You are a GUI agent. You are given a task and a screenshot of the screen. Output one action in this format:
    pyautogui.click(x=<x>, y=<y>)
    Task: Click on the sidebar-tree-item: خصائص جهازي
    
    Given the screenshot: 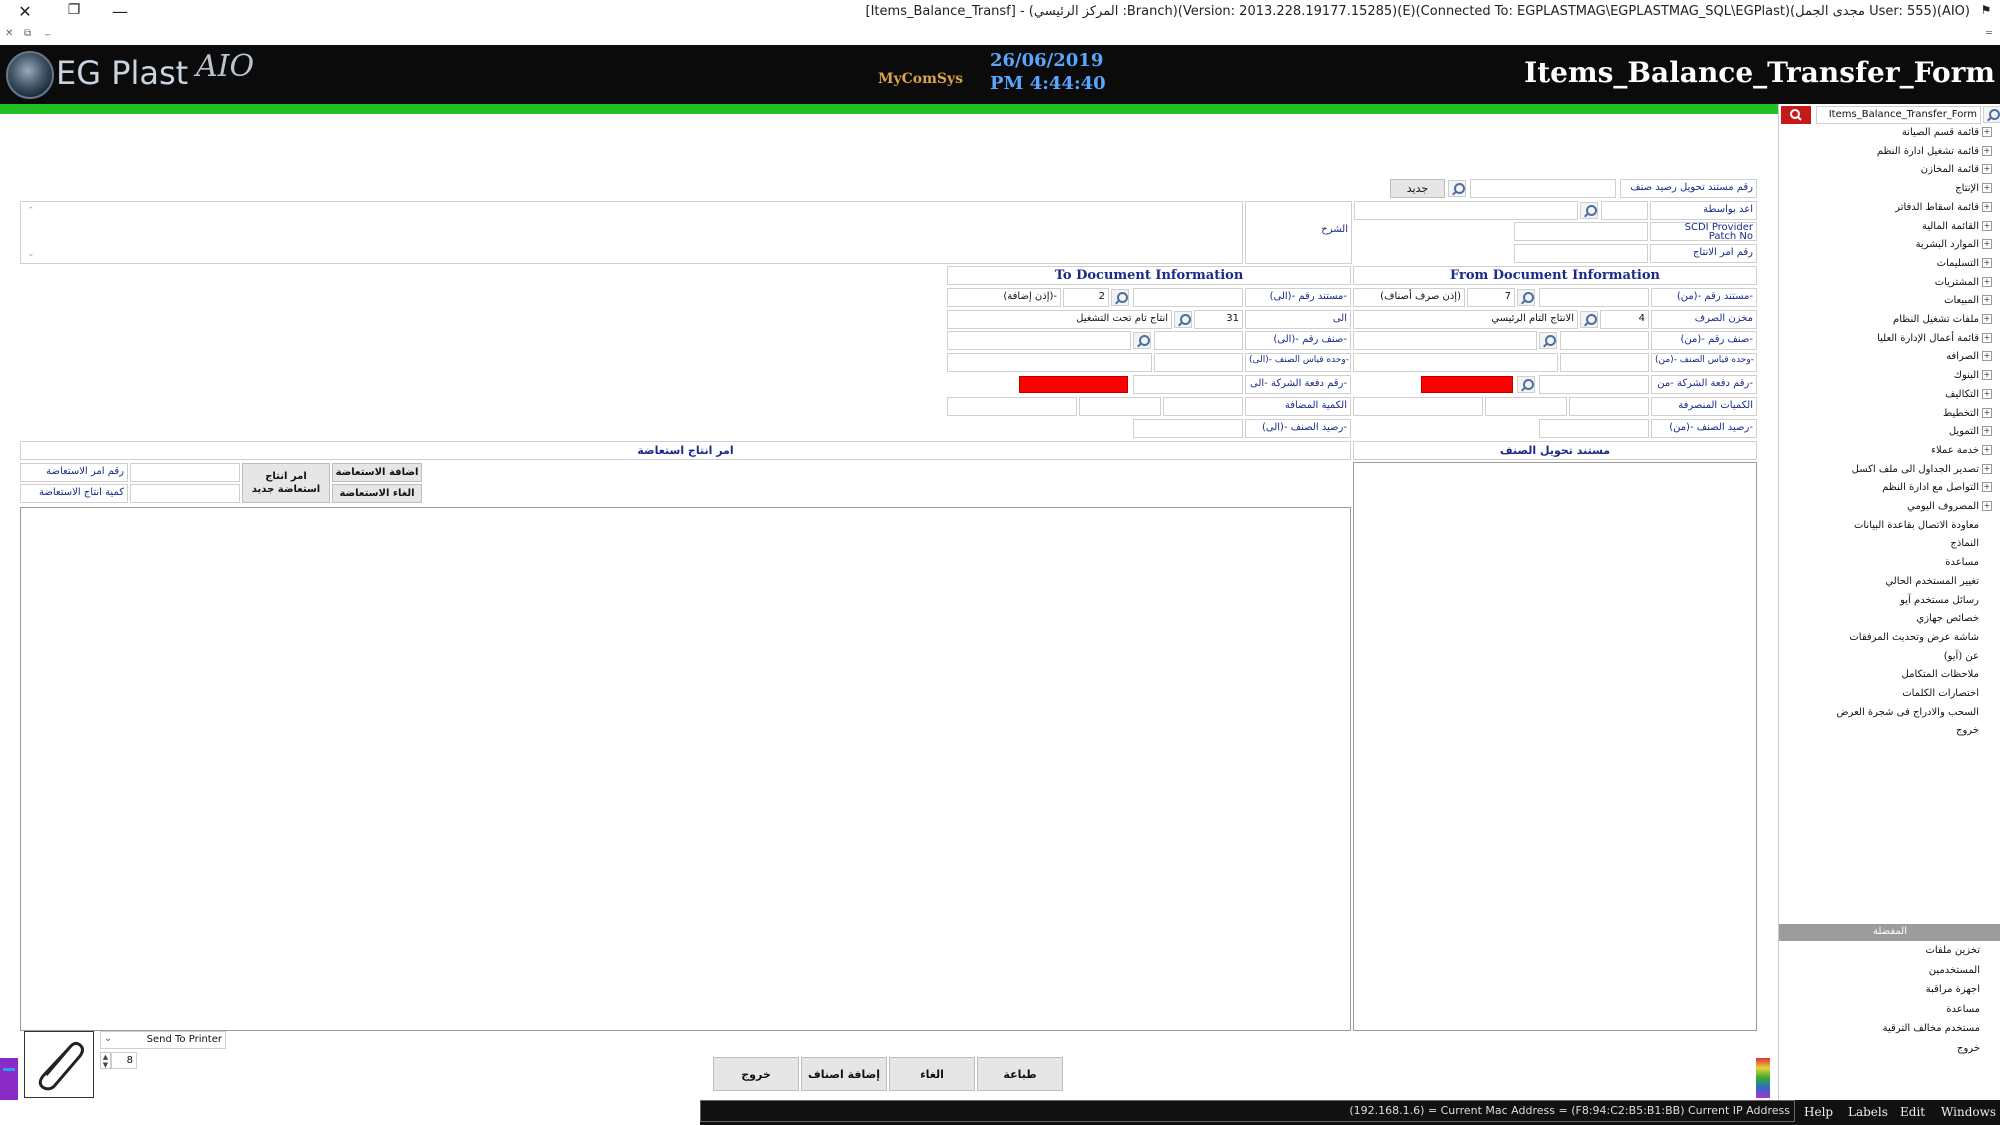 What is the action you would take?
    pyautogui.click(x=1954, y=618)
    